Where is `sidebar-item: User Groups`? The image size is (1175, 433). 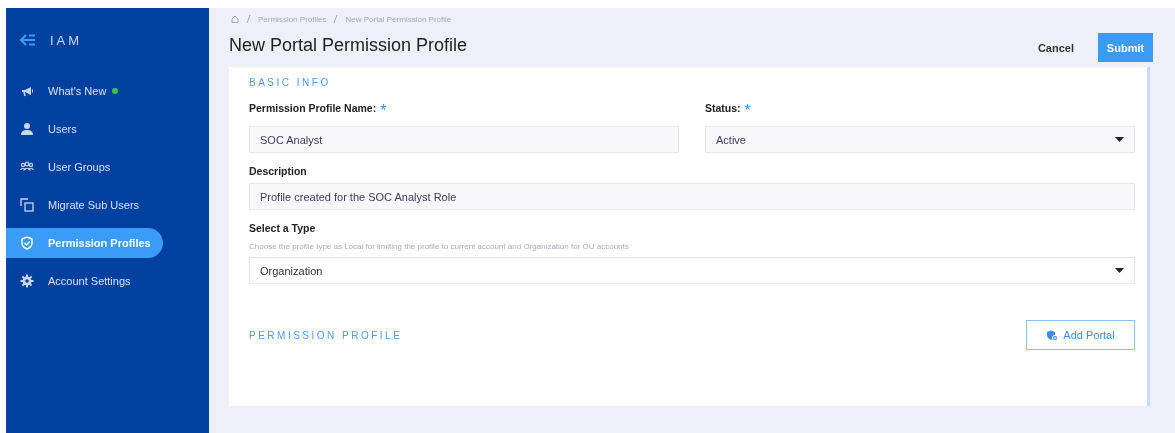 sidebar-item: User Groups is located at coordinates (64, 167).